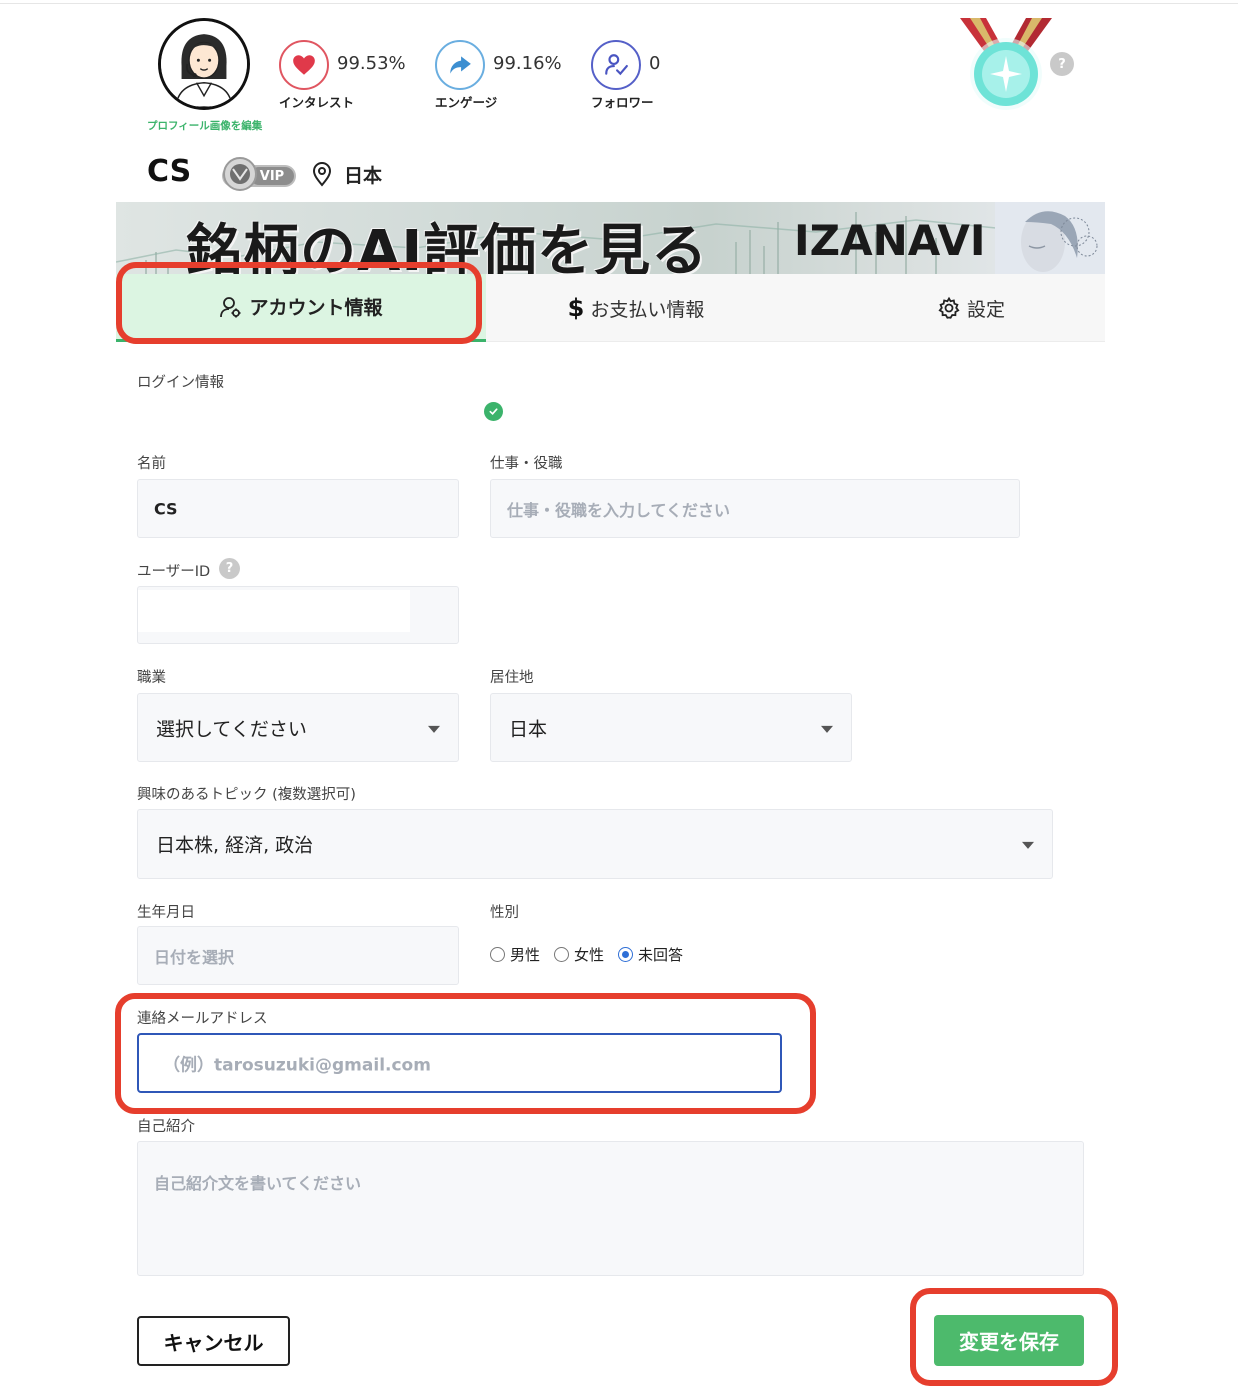  What do you see at coordinates (231, 729) in the screenshot?
I see `occupation-value: 選択してください` at bounding box center [231, 729].